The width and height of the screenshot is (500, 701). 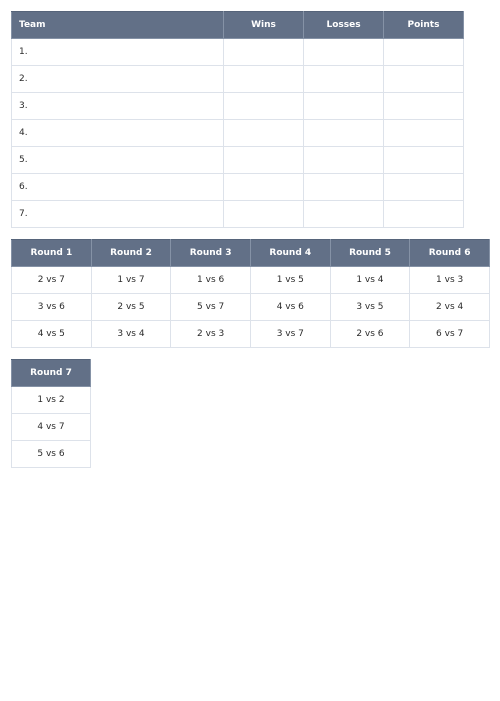 I want to click on header-losses: Losses, so click(x=343, y=25).